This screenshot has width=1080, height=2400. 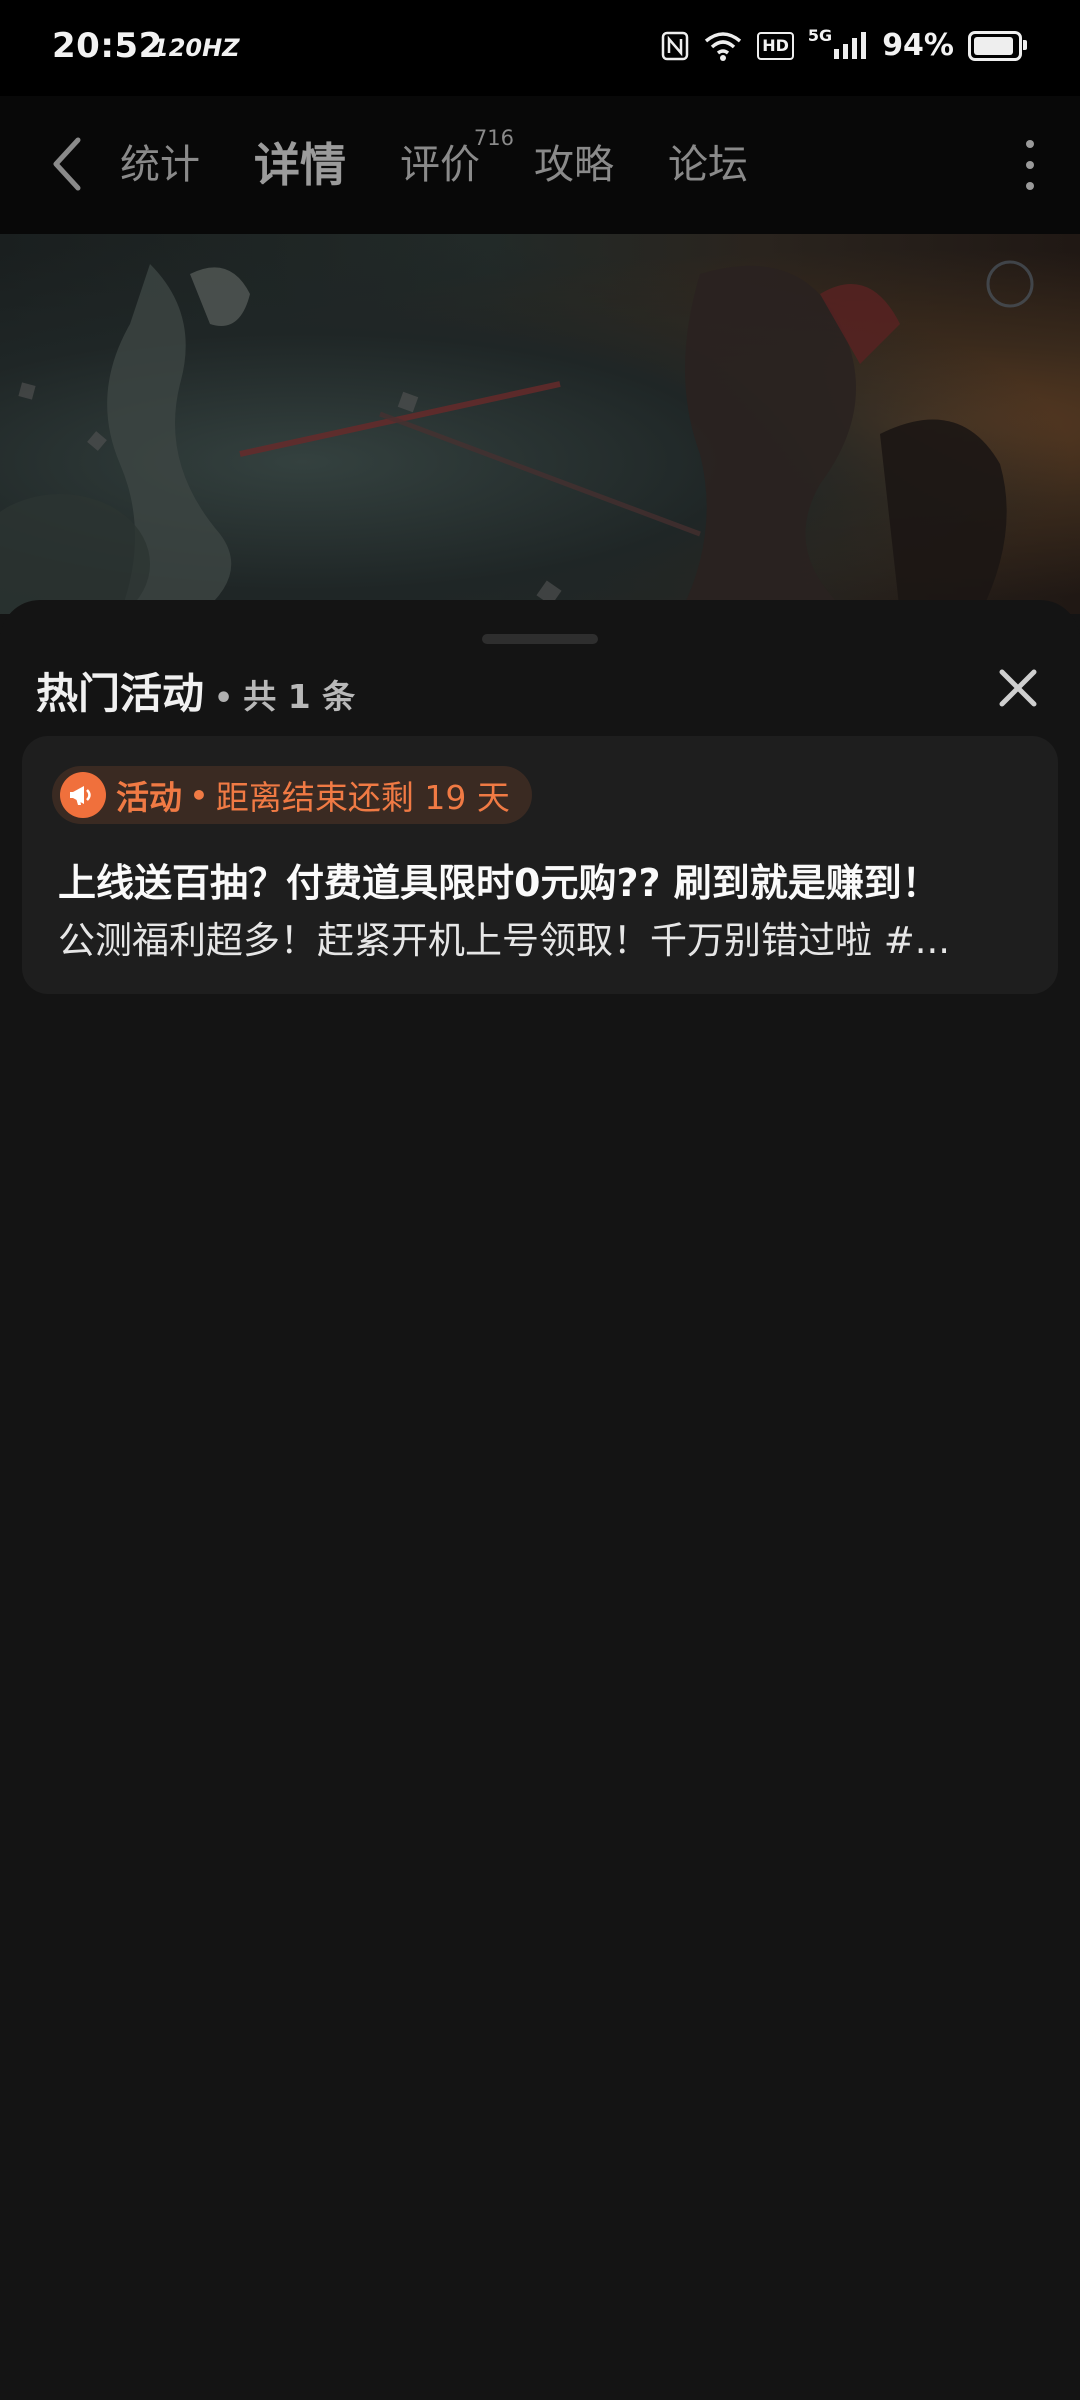 I want to click on review-count-badge: 716, so click(x=493, y=138).